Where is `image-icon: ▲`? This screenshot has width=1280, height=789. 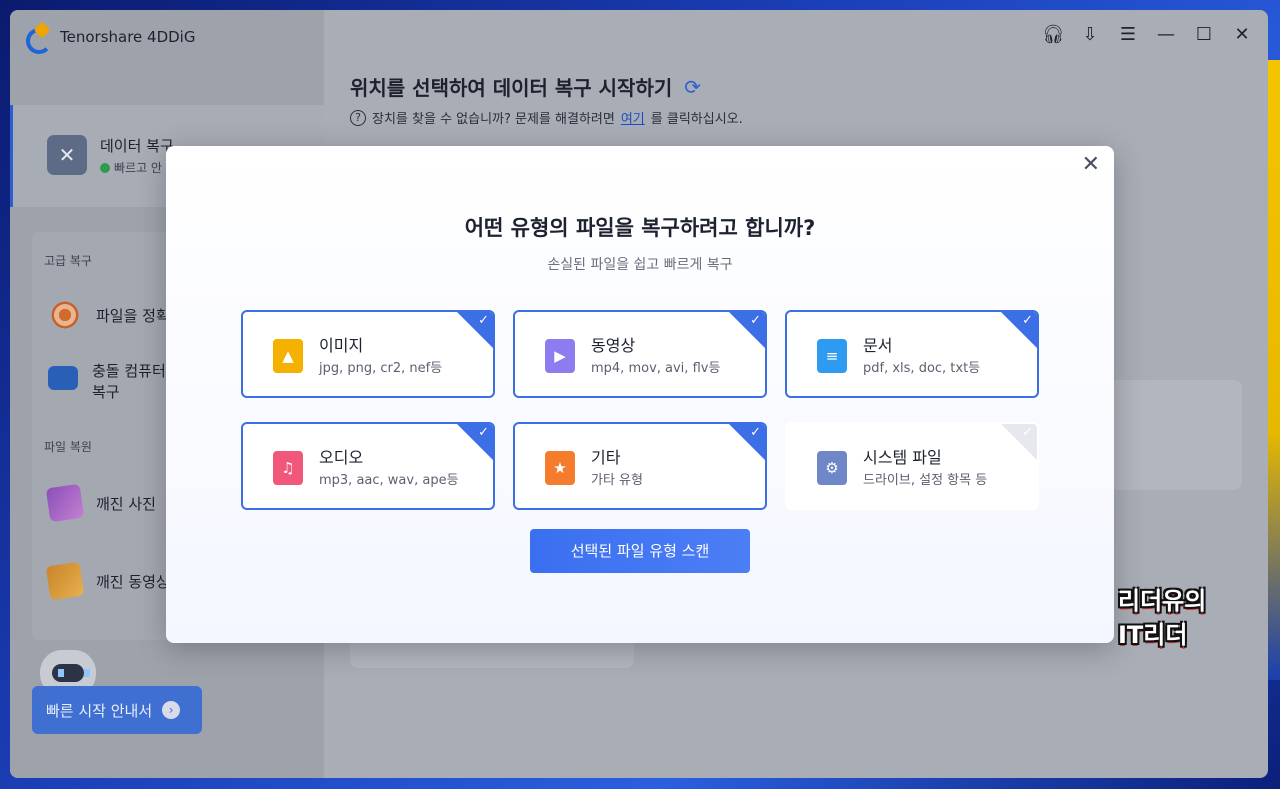
image-icon: ▲ is located at coordinates (288, 356).